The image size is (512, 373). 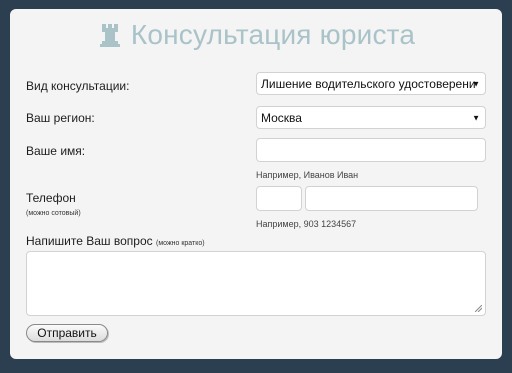 What do you see at coordinates (256, 257) in the screenshot?
I see `question-value` at bounding box center [256, 257].